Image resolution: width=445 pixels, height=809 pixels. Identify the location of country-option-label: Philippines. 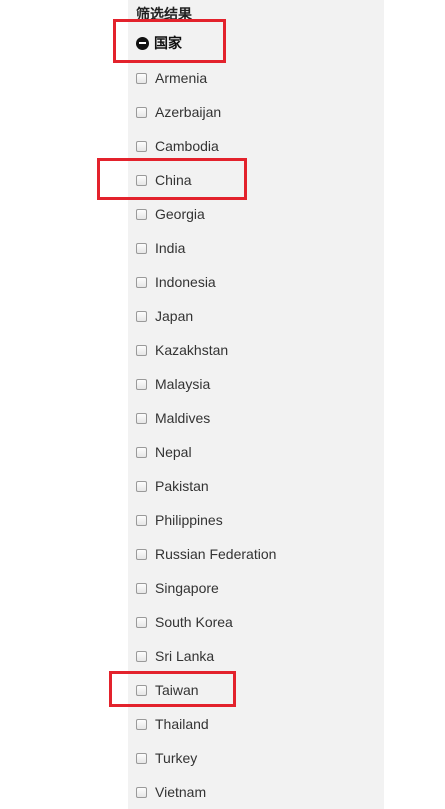
(189, 520).